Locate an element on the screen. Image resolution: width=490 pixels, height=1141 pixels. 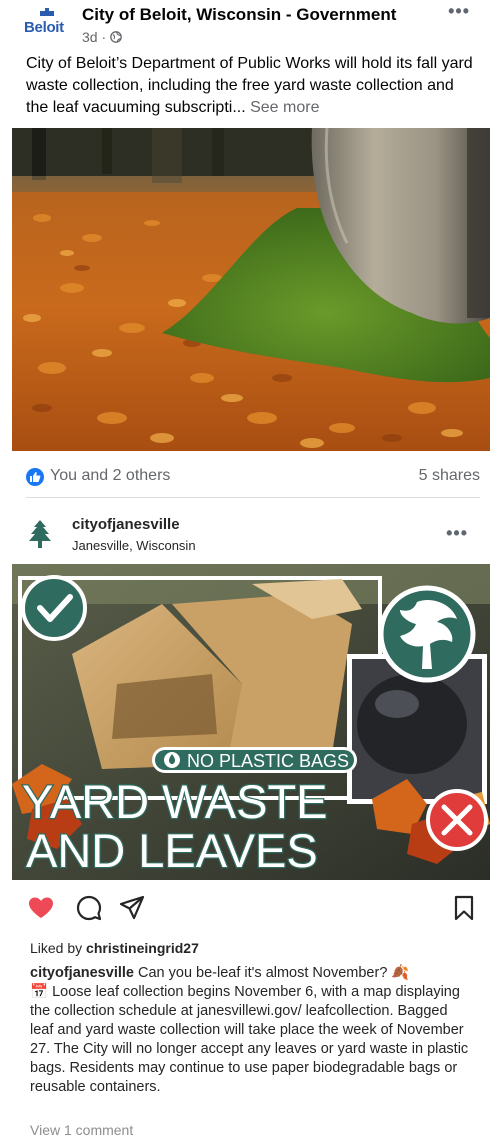
liked-by-user: christineingrid27 is located at coordinates (142, 948).